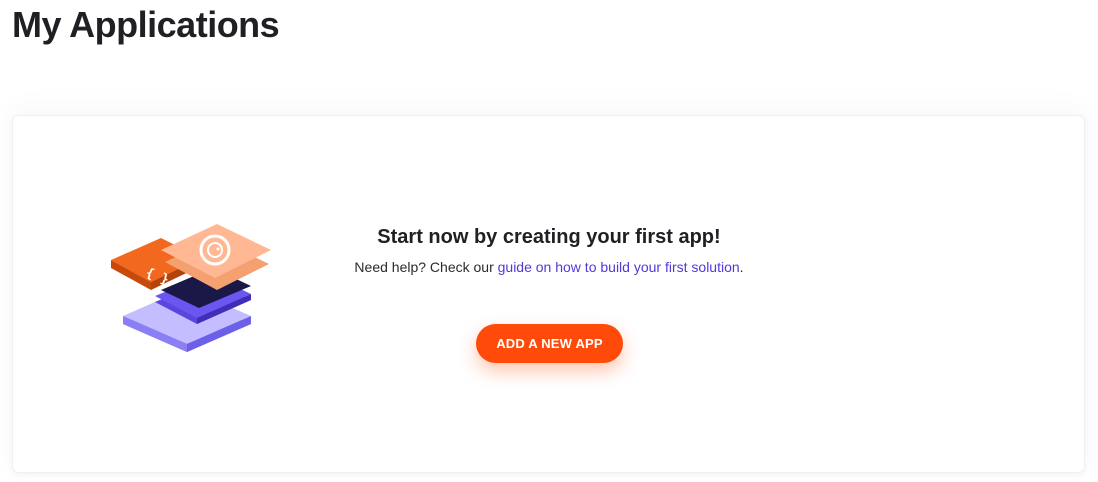 This screenshot has height=482, width=1098. I want to click on help-text-prefix: Need help? Check our, so click(426, 267).